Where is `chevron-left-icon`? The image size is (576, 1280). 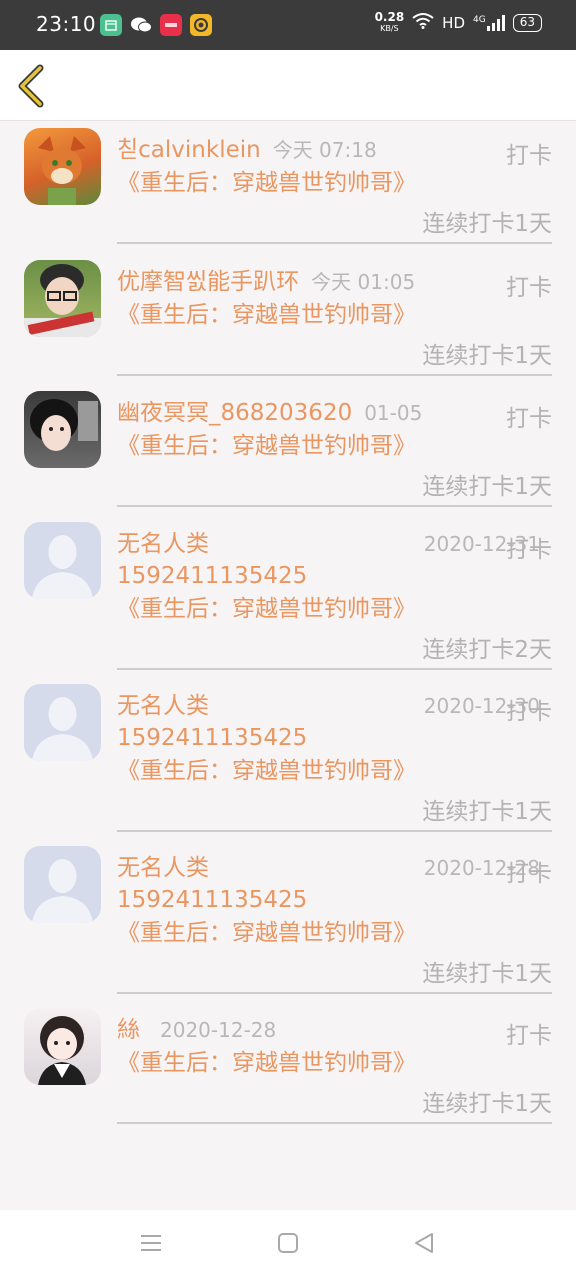
chevron-left-icon is located at coordinates (31, 86).